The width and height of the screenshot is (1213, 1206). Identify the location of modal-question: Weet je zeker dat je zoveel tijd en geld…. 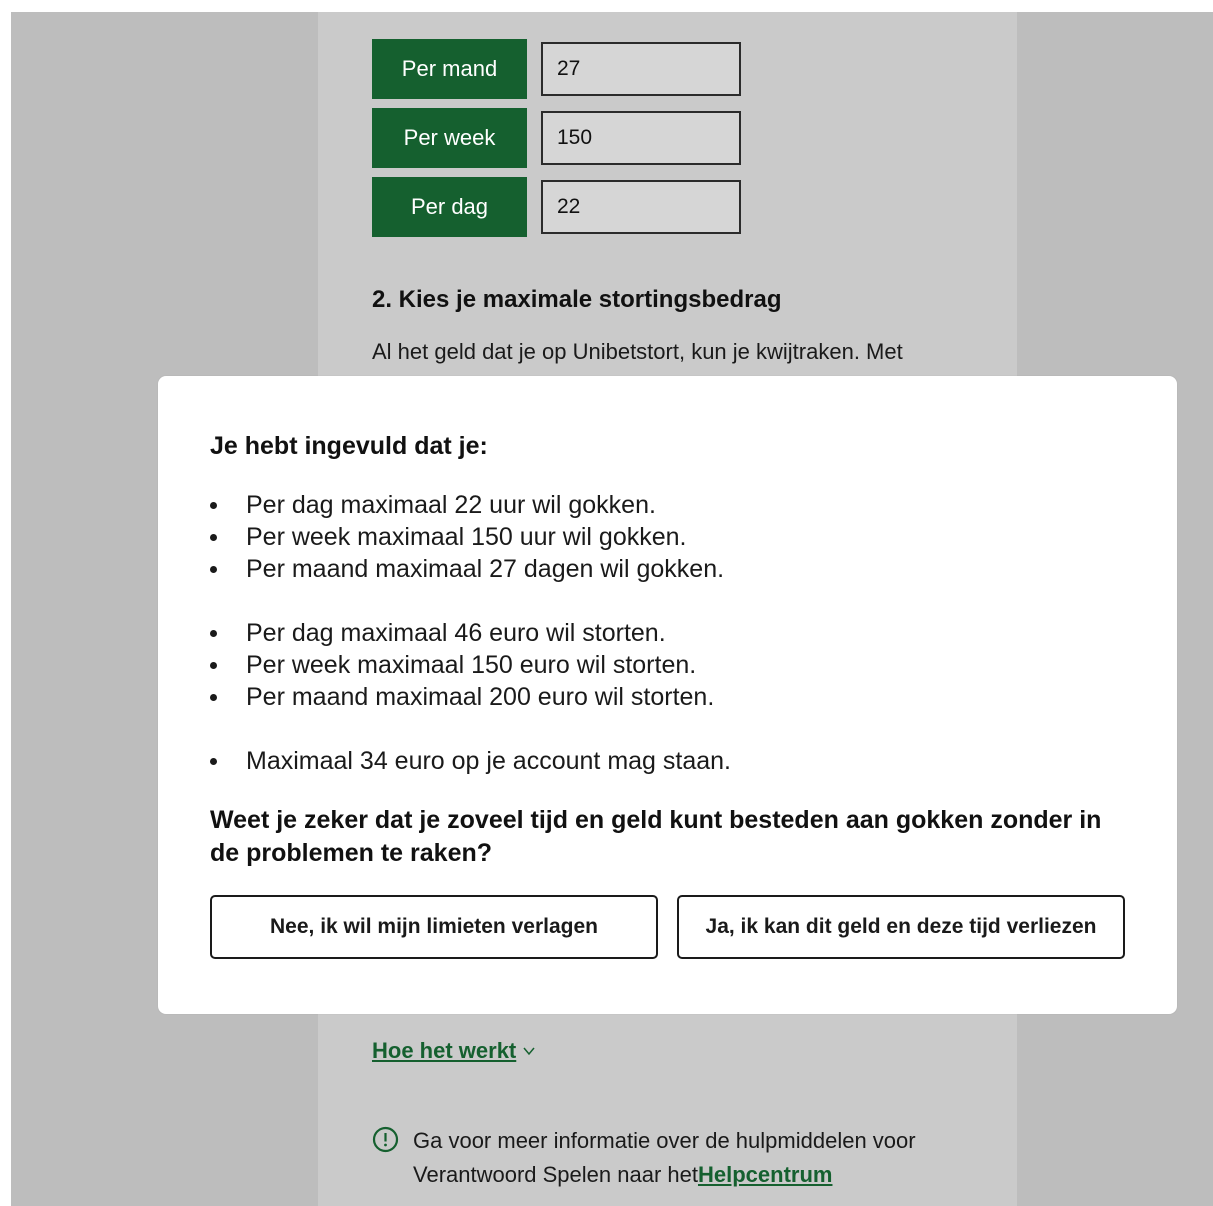
(656, 836).